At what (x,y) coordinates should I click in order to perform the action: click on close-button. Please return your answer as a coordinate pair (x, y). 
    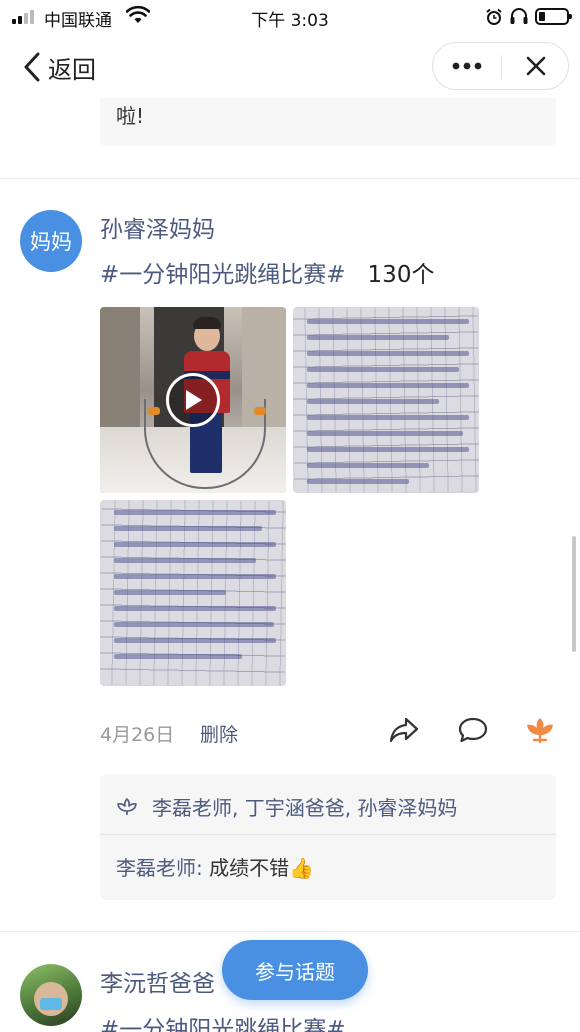
    Looking at the image, I should click on (535, 66).